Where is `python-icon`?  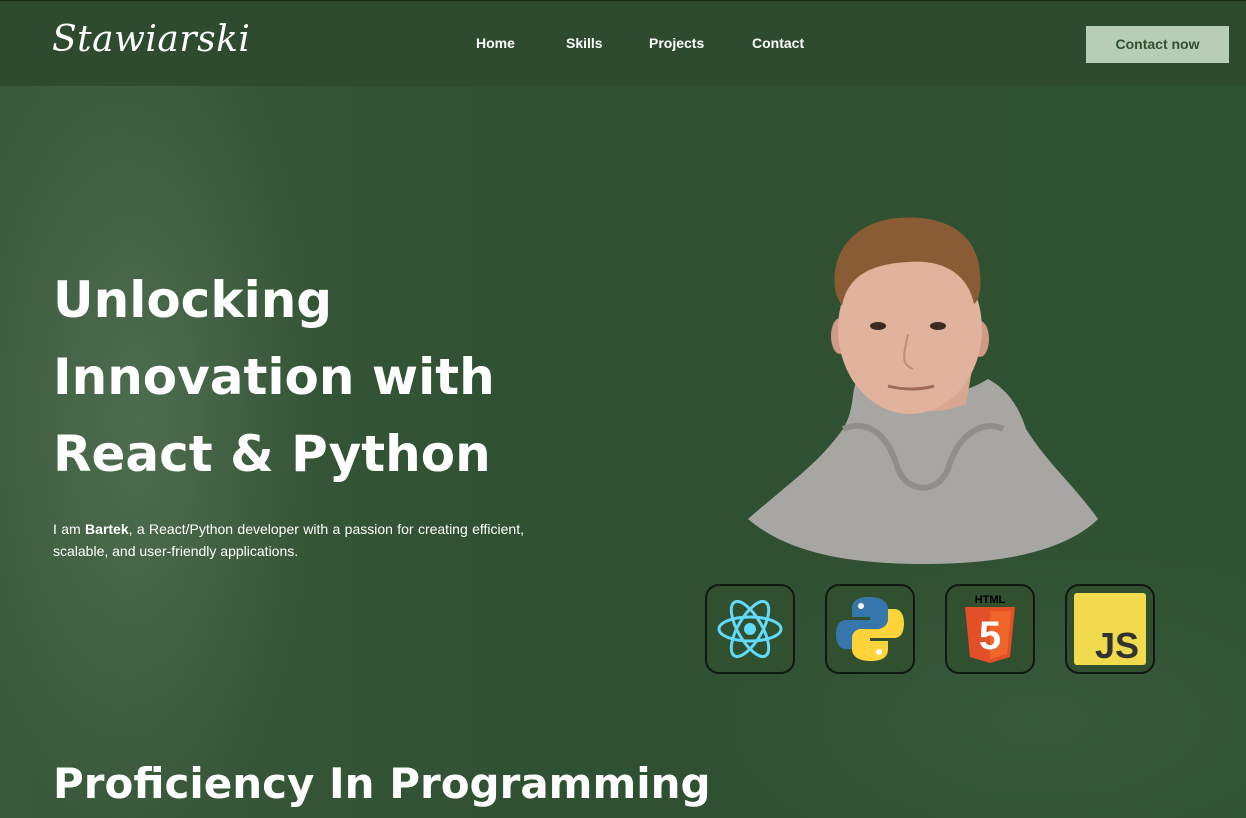 python-icon is located at coordinates (870, 629).